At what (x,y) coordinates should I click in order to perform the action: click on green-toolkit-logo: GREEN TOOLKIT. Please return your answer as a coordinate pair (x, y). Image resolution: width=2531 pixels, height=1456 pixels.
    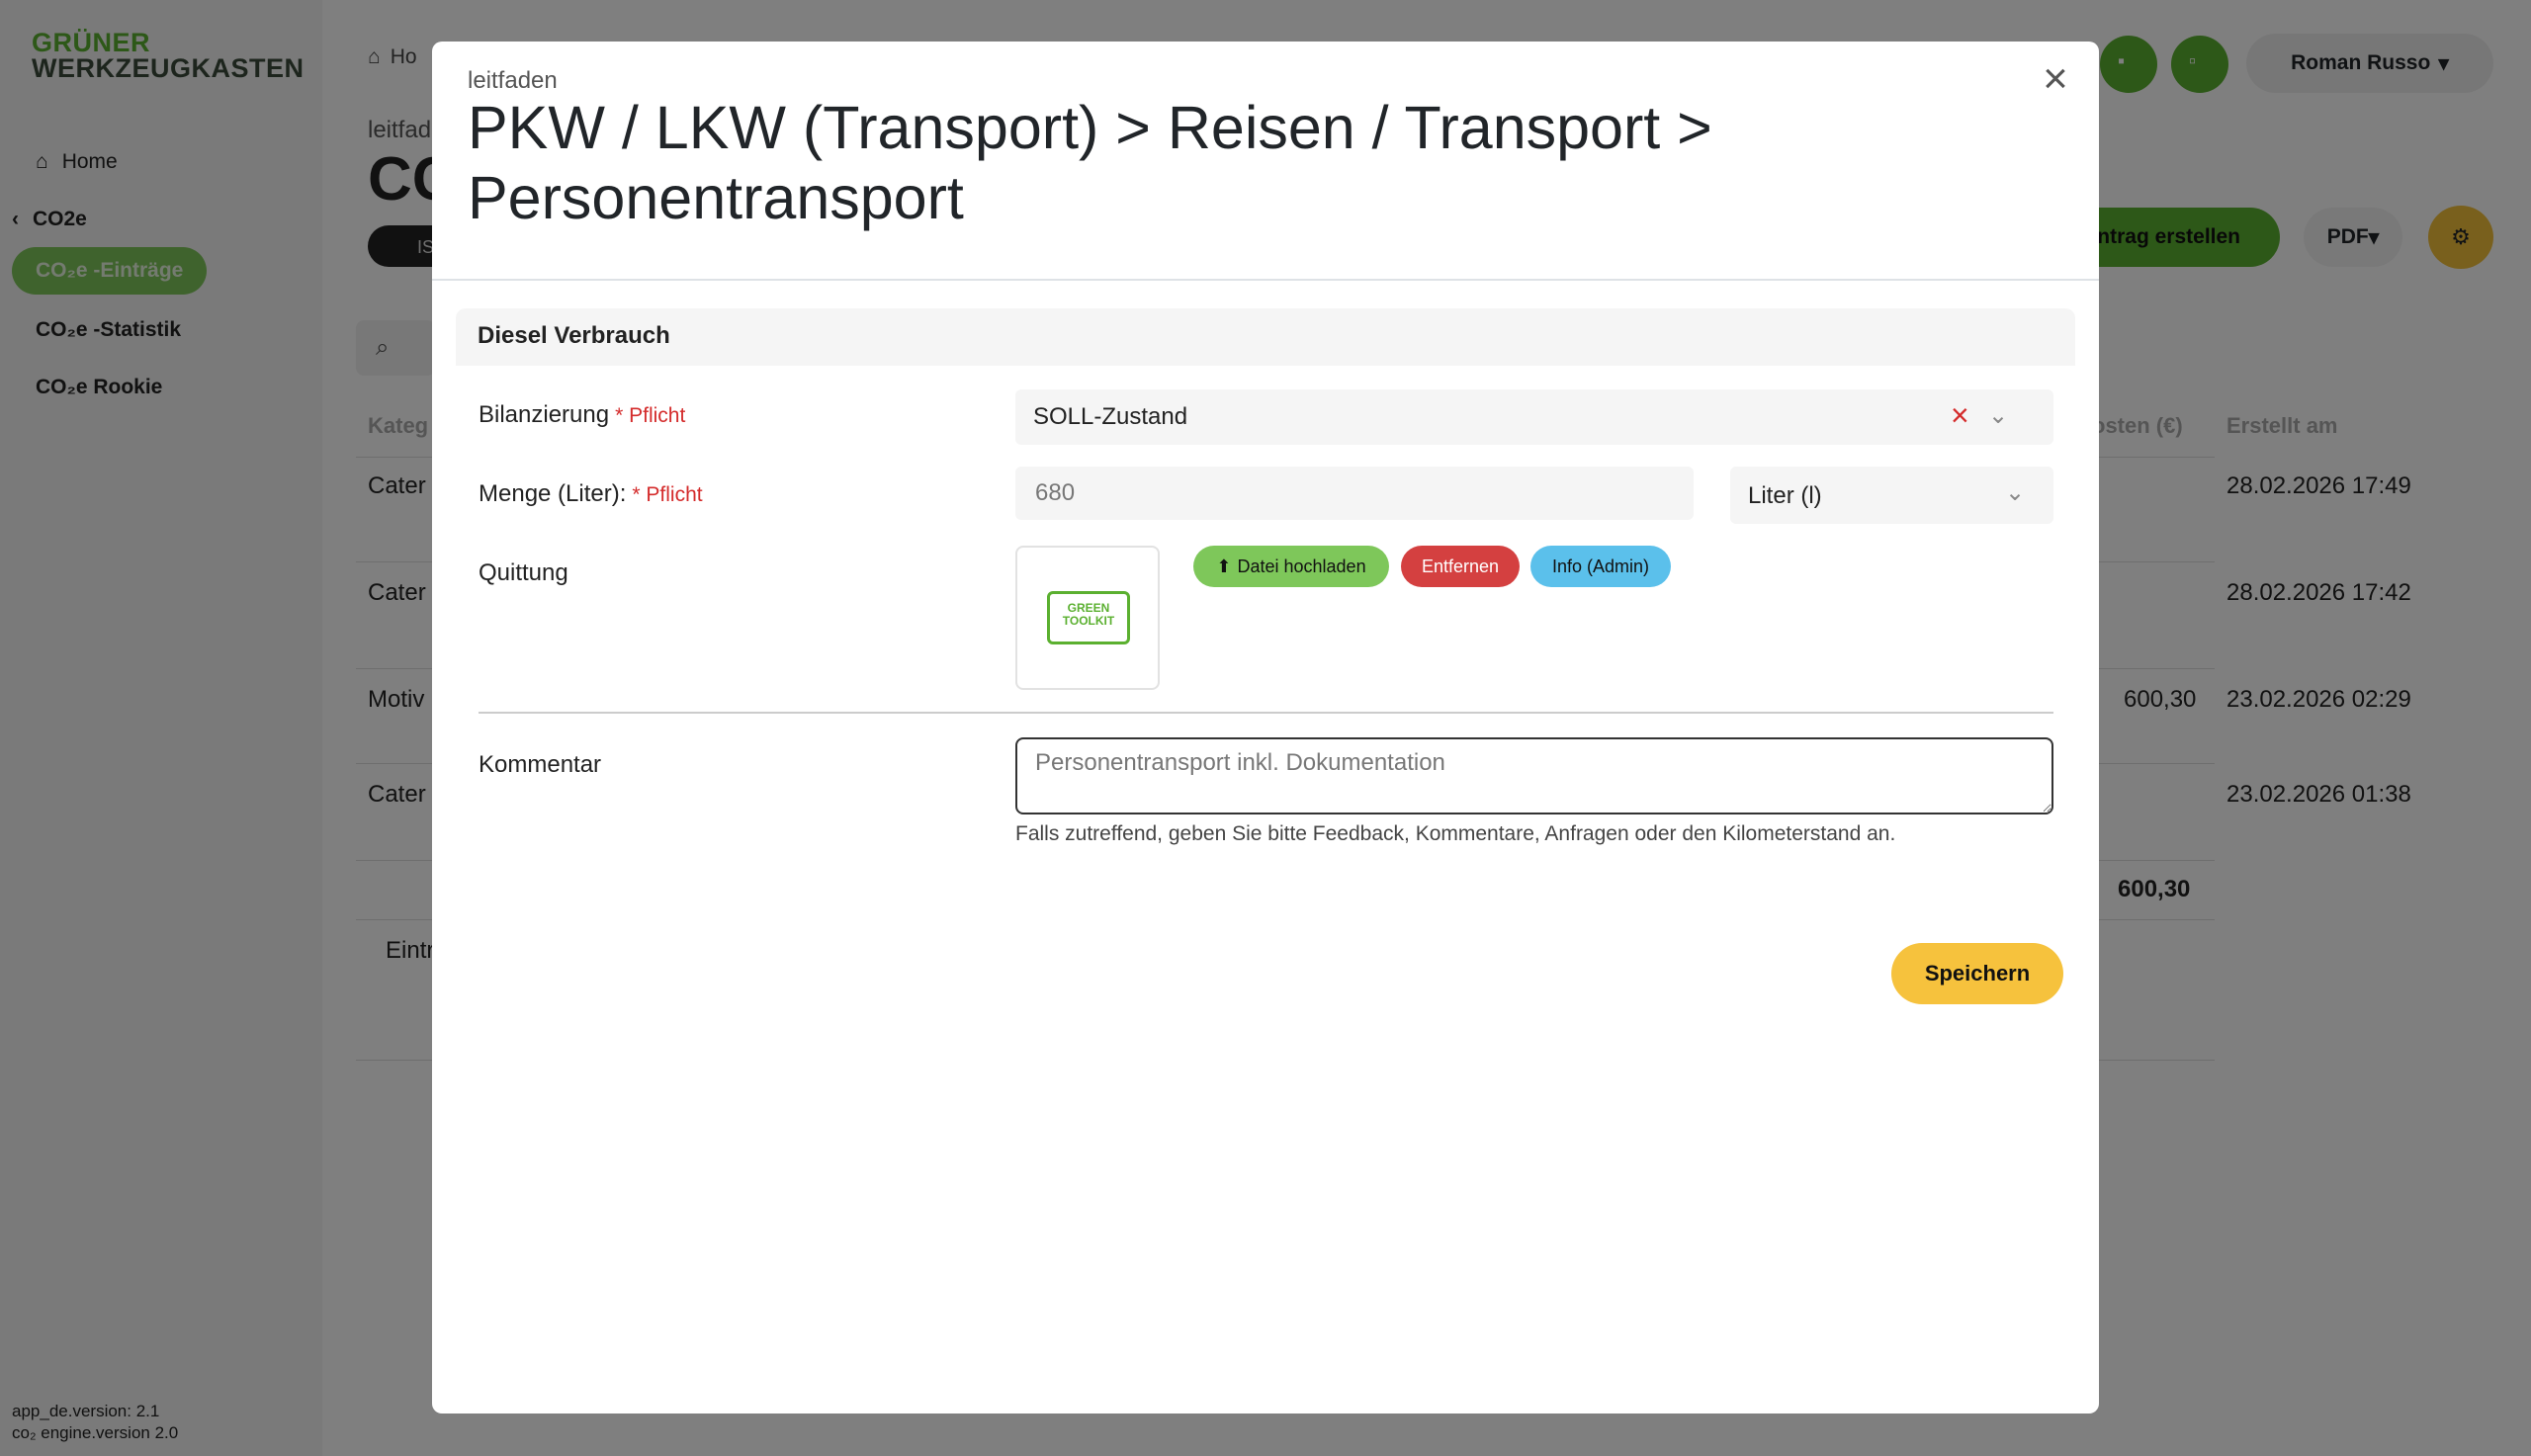
    Looking at the image, I should click on (1088, 617).